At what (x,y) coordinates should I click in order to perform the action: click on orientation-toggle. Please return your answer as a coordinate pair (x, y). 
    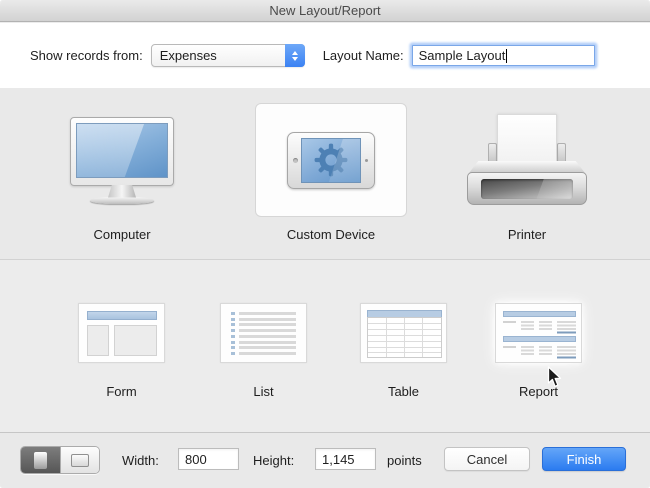
    Looking at the image, I should click on (60, 460).